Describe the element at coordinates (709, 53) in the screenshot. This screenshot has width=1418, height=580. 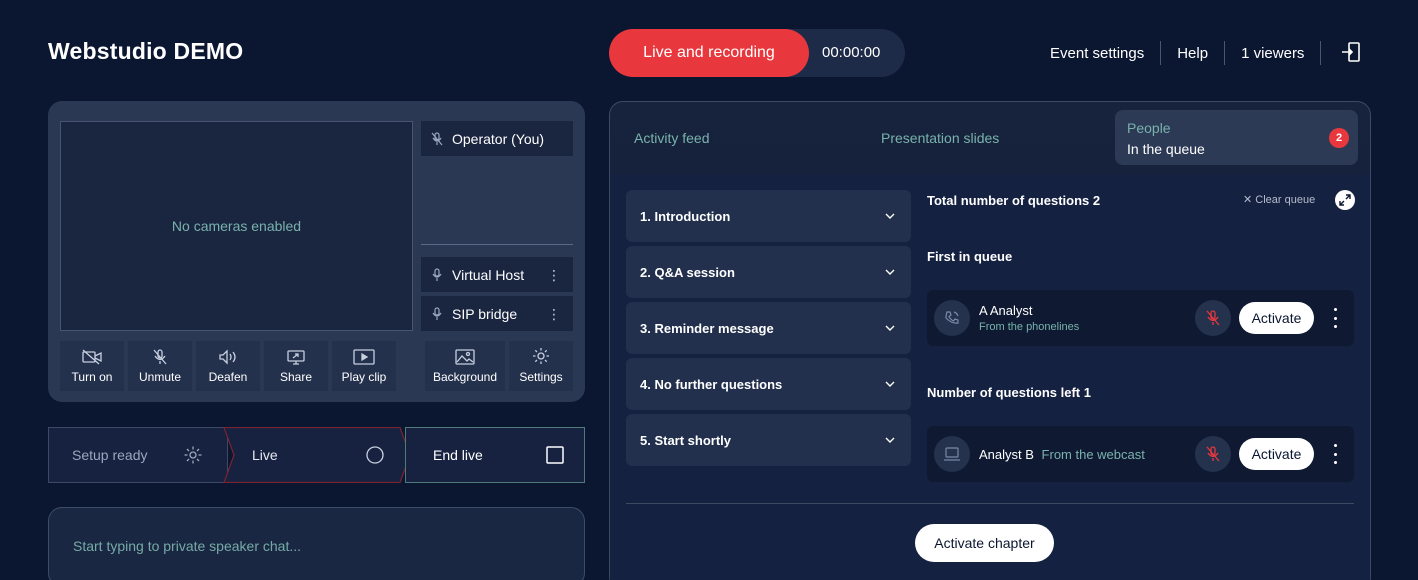
I see `live-recording-button: Live and recording` at that location.